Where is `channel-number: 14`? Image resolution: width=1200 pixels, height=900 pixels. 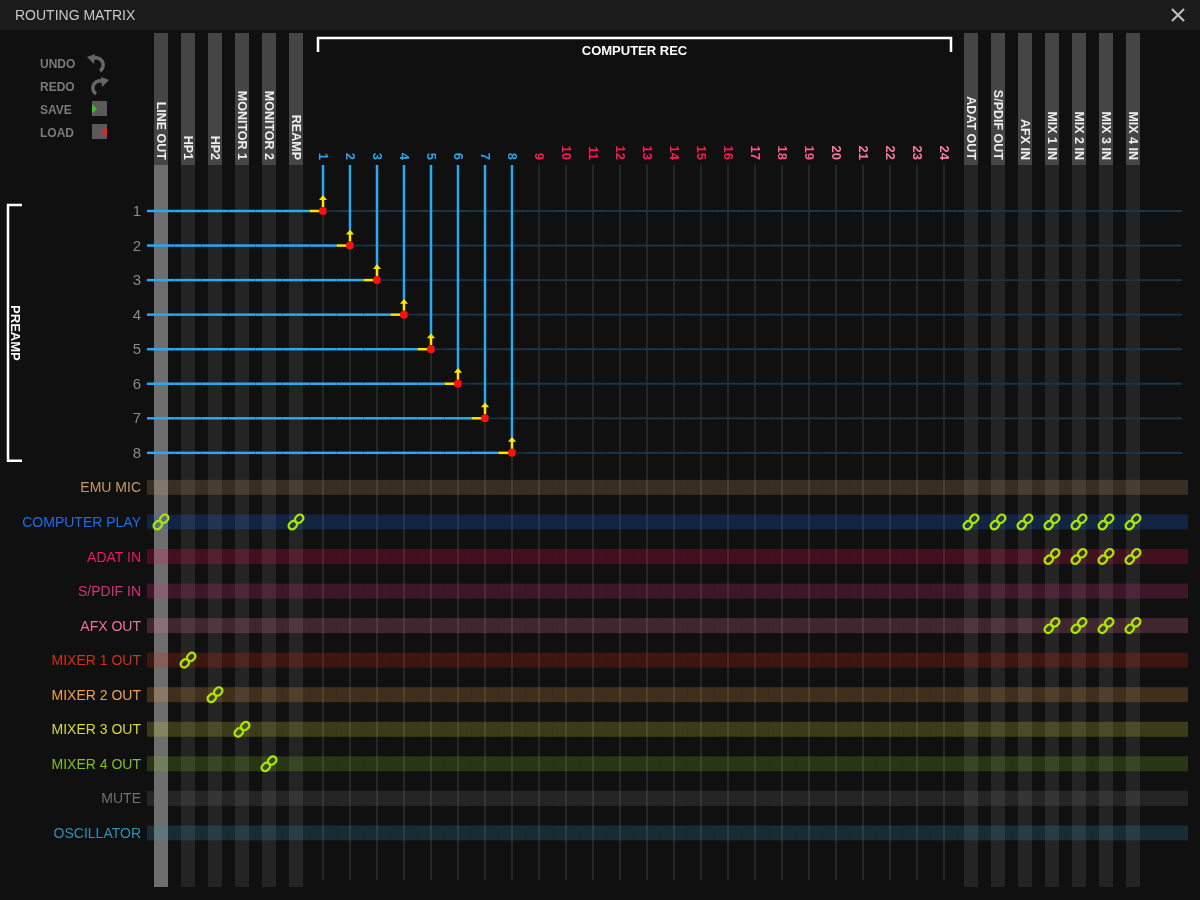 channel-number: 14 is located at coordinates (674, 152).